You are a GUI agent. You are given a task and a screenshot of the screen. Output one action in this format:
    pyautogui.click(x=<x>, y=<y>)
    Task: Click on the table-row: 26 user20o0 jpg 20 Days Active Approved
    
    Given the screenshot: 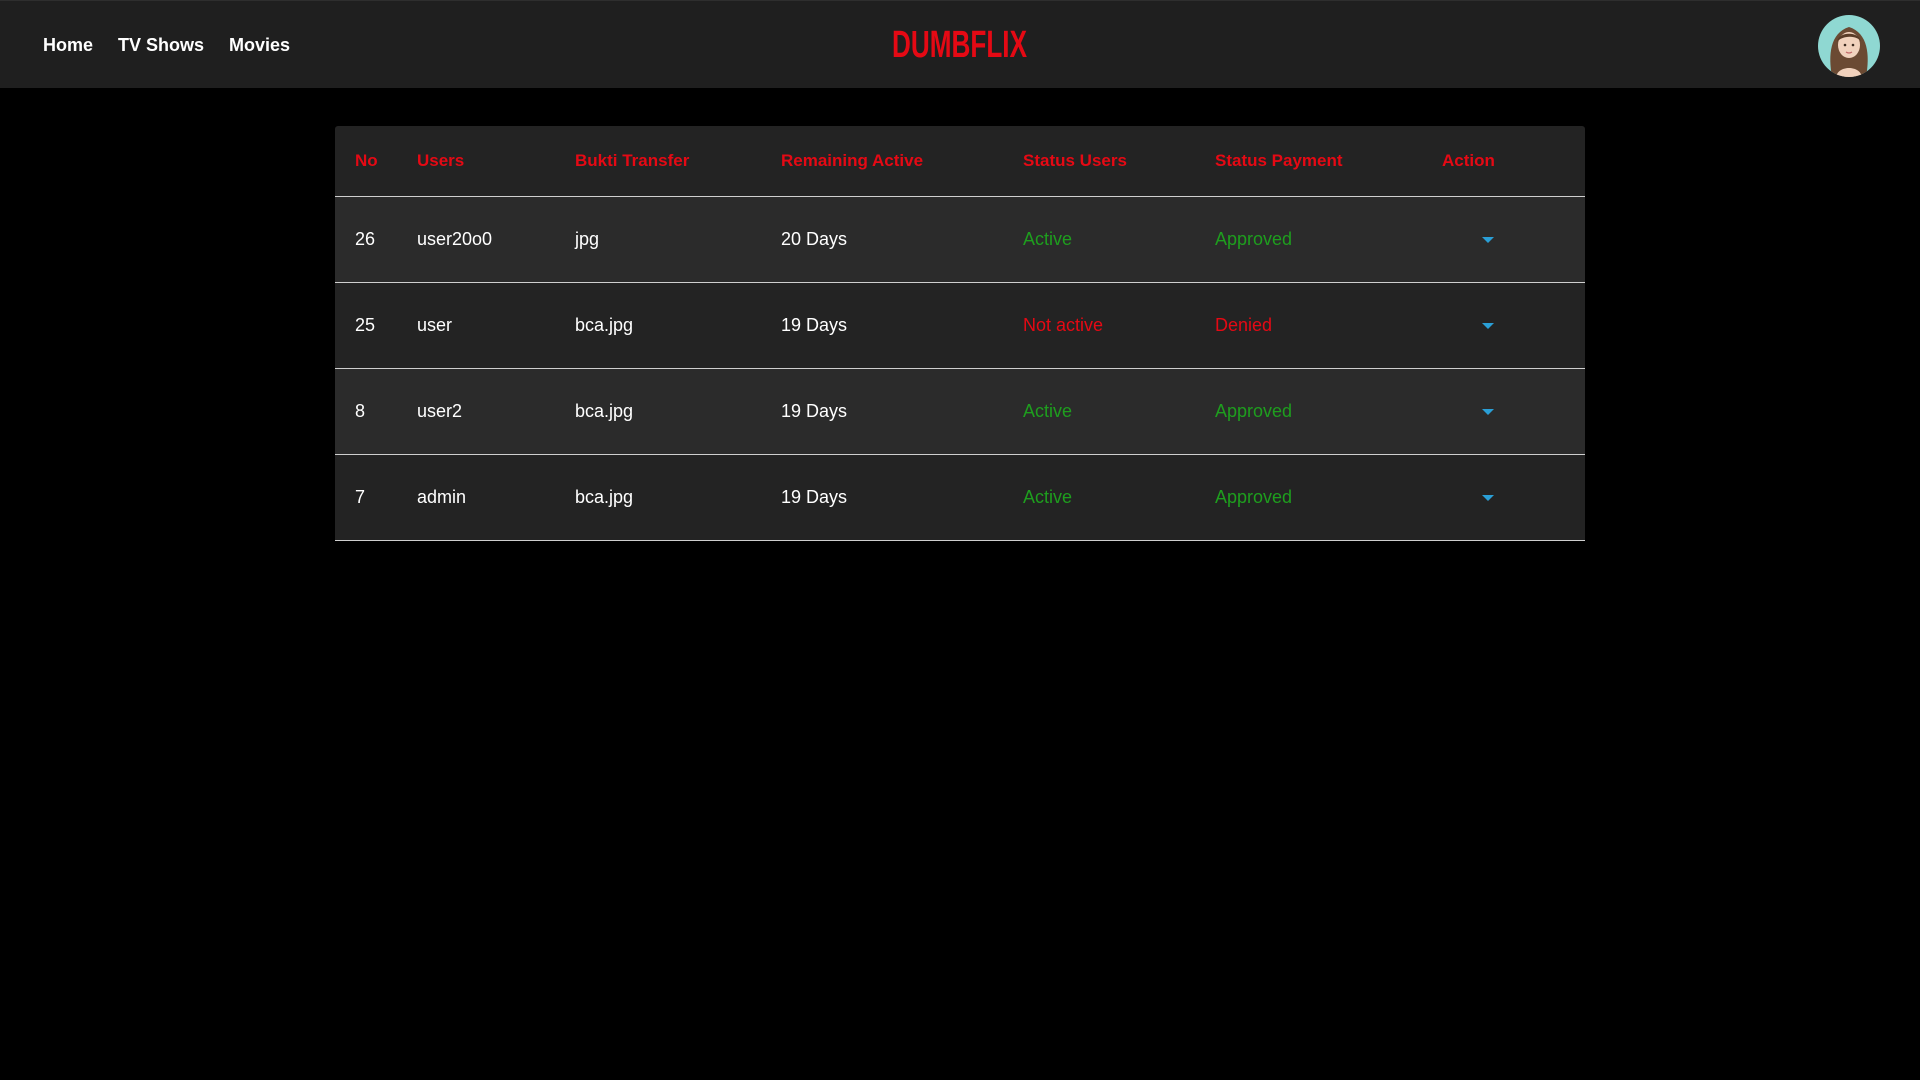 What is the action you would take?
    pyautogui.click(x=960, y=239)
    